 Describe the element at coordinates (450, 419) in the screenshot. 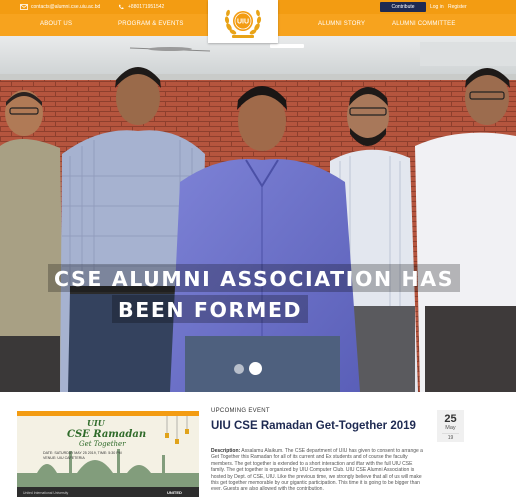

I see `event-date-day: 25` at that location.